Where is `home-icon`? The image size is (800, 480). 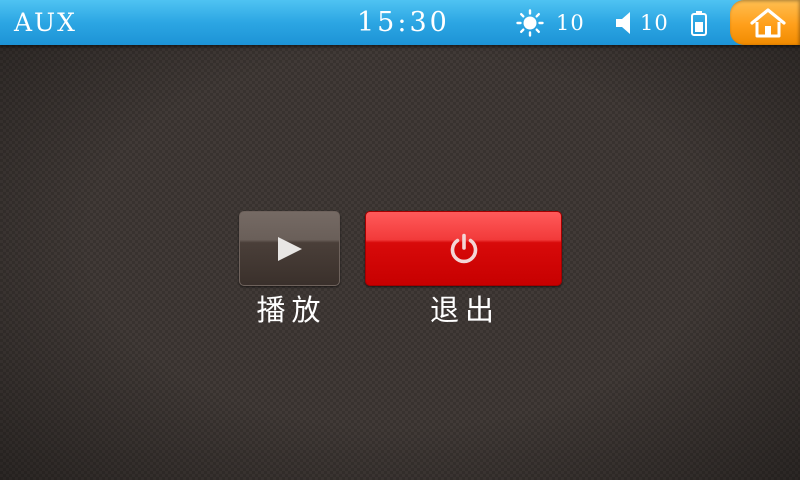
home-icon is located at coordinates (768, 23).